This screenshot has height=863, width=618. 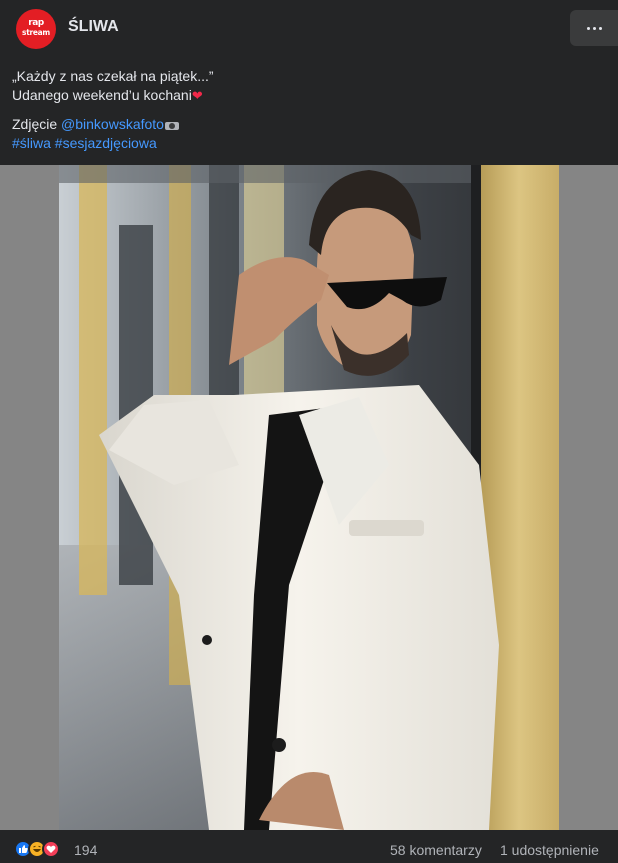 I want to click on post-header: rap stream ŚLIWA, so click(x=309, y=29).